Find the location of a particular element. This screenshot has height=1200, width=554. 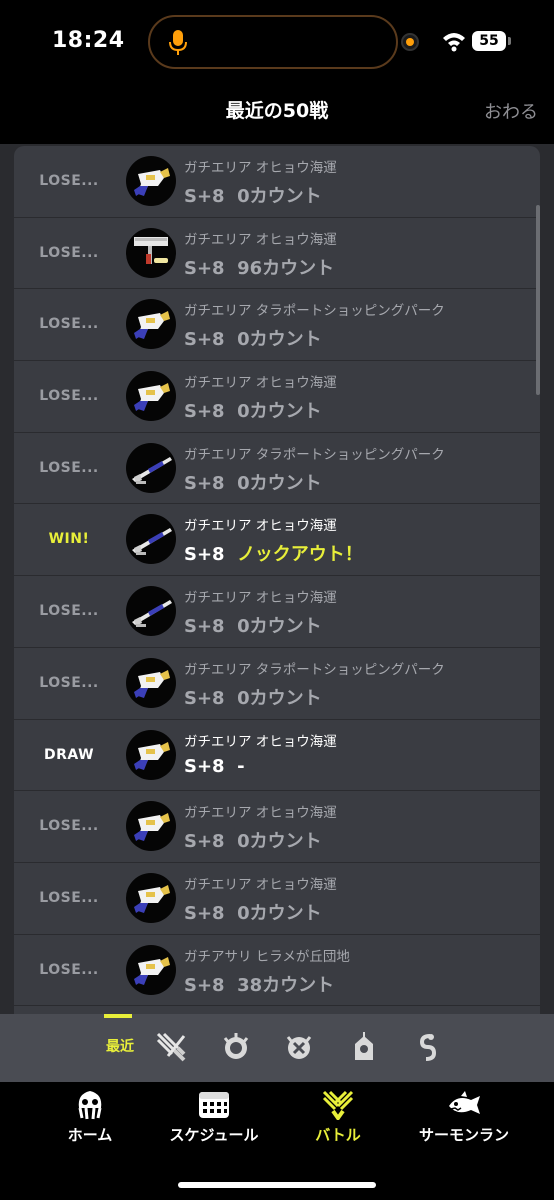

private-battle-icon is located at coordinates (364, 1047).